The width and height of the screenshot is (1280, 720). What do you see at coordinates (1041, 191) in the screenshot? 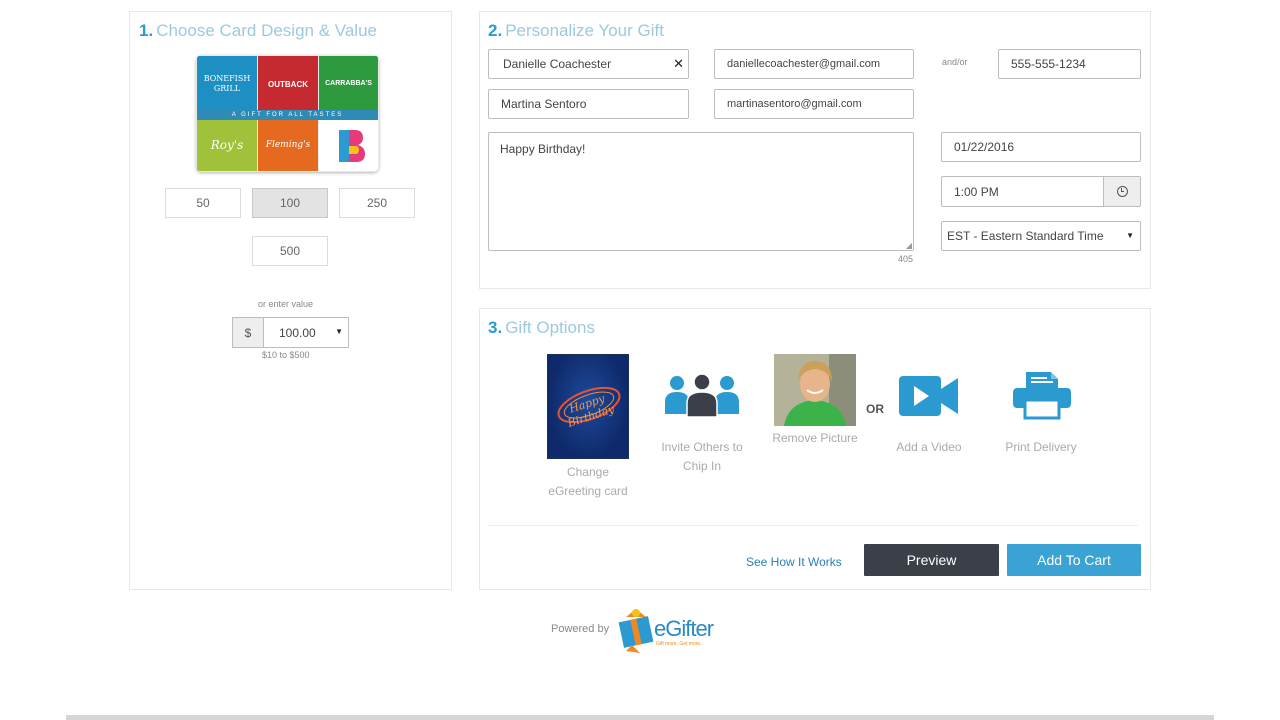
I see `time-field: 1:00 PM` at bounding box center [1041, 191].